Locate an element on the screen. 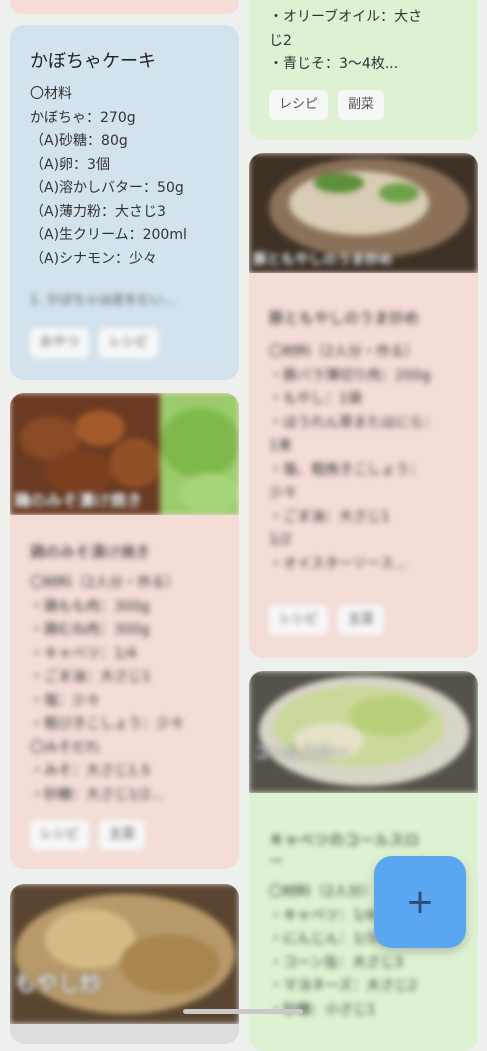  tag-list: レシピ 副菜 is located at coordinates (327, 105).